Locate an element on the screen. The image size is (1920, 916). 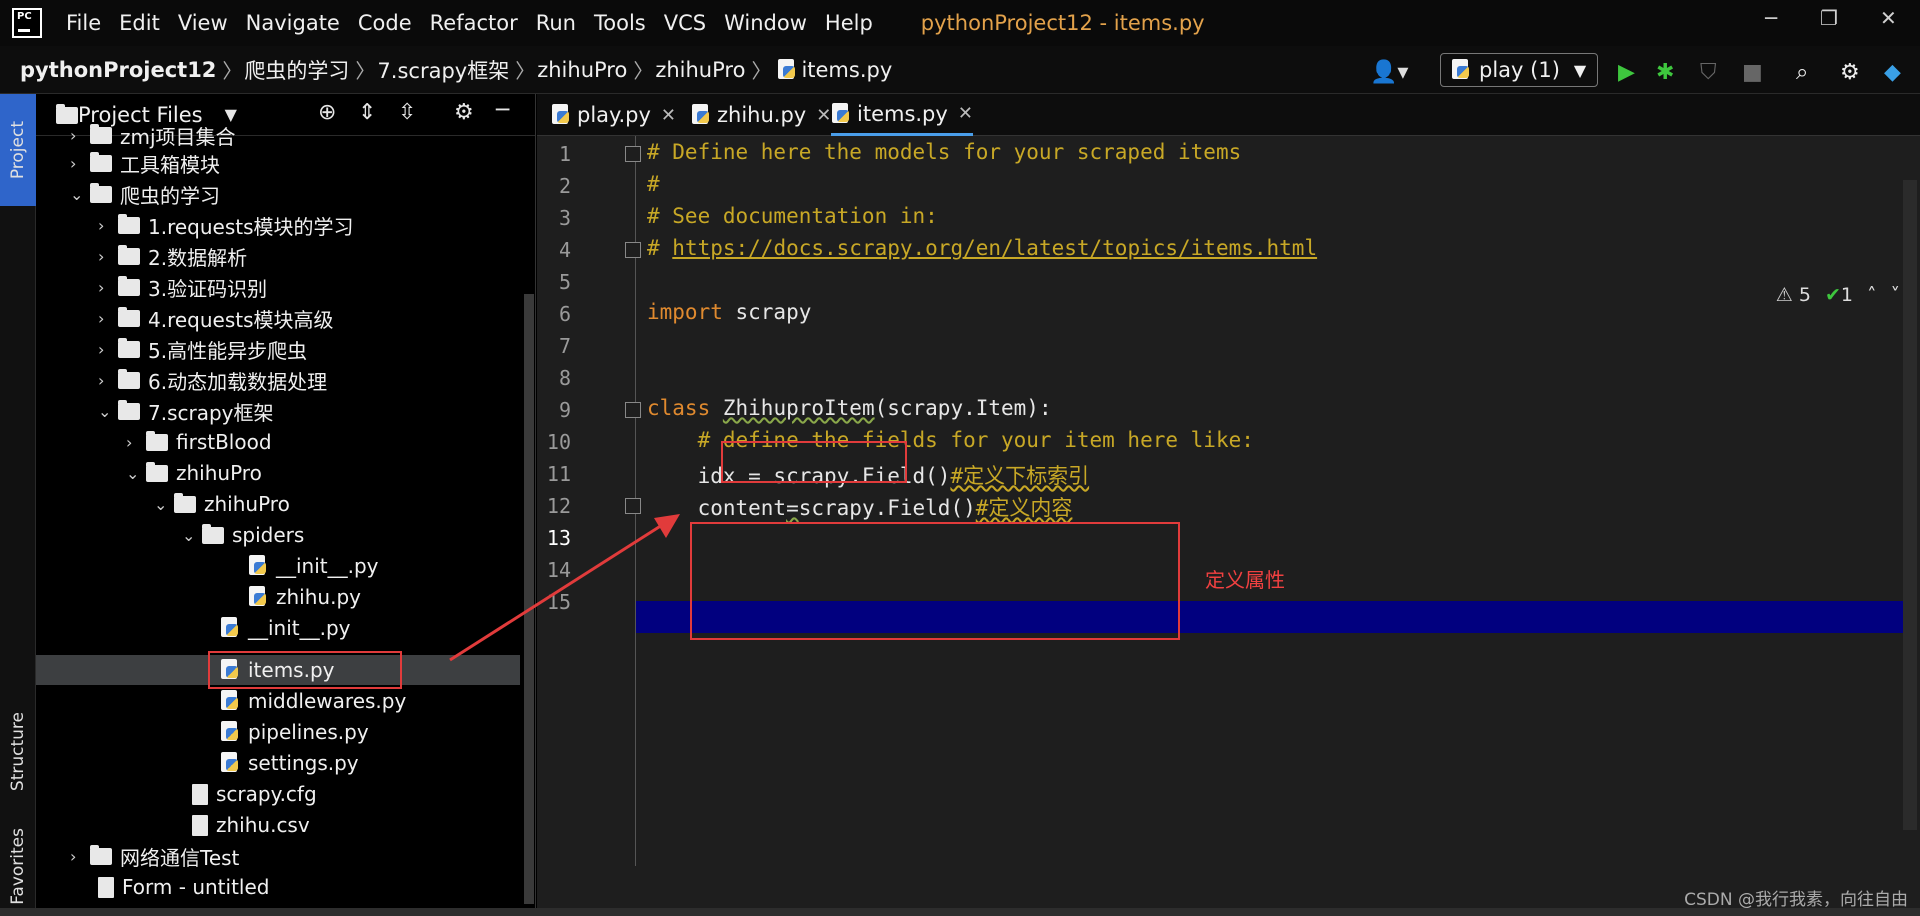
chevron-down-icon: ˅ is located at coordinates (1896, 295).